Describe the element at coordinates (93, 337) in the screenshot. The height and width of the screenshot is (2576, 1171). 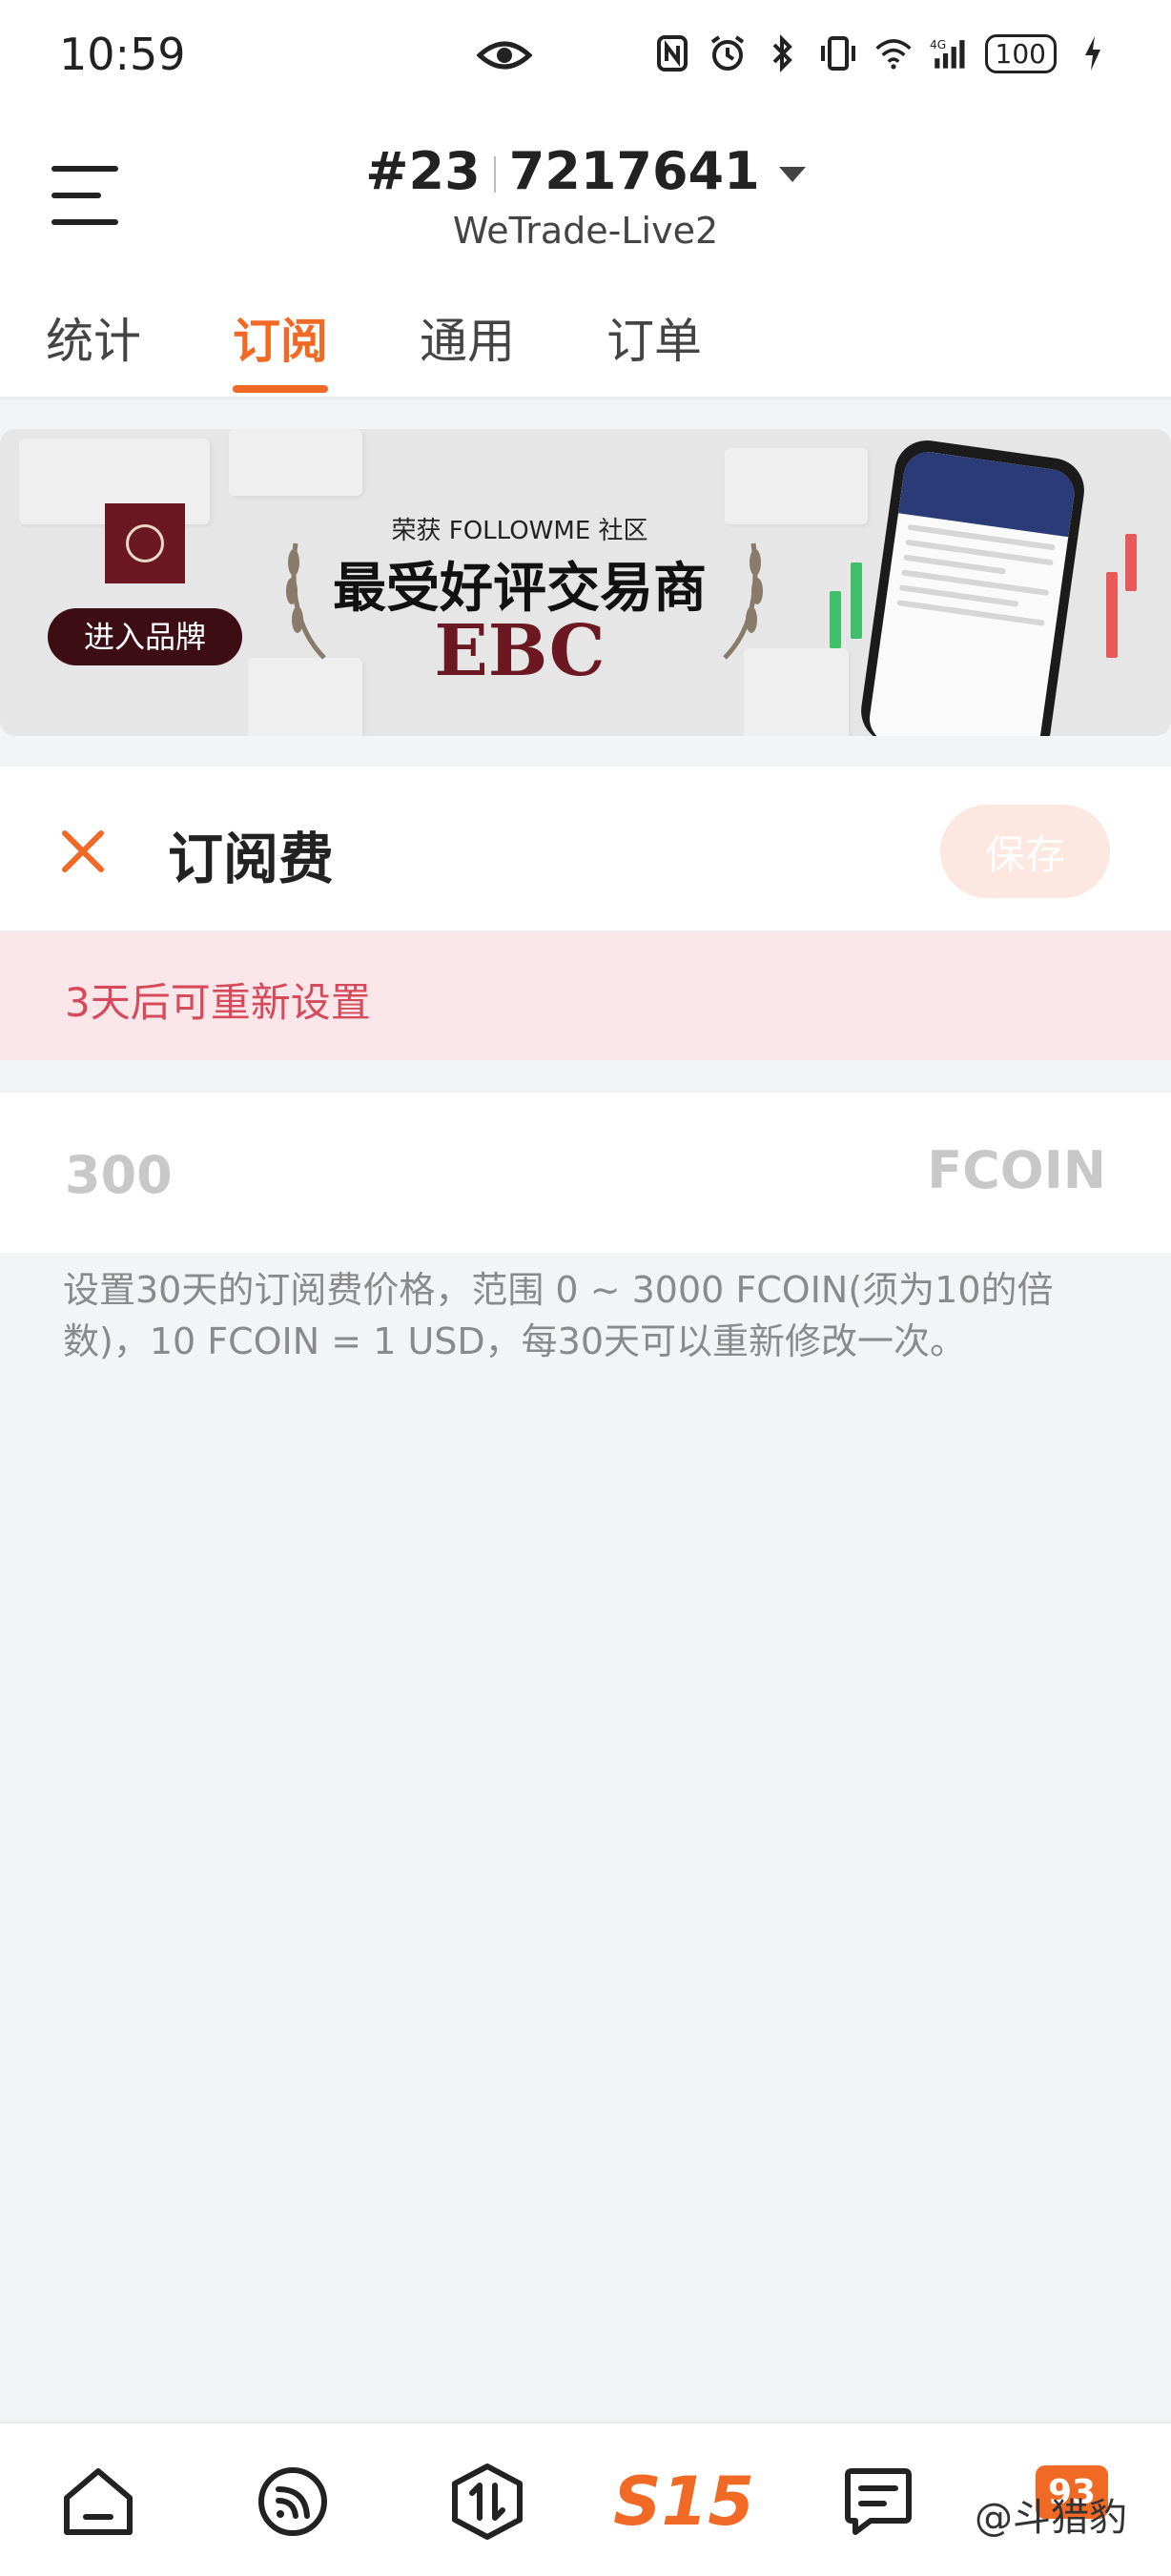
I see `tab-statistics: 统计` at that location.